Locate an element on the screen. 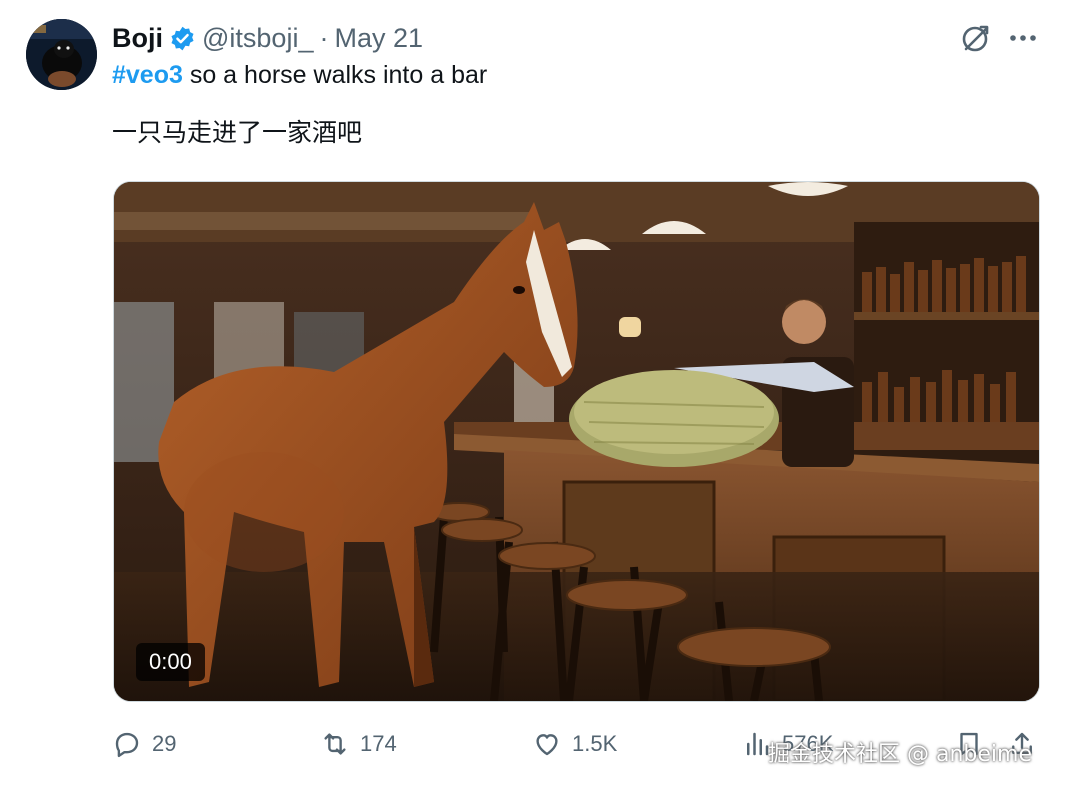 The image size is (1080, 786). tweet-date: May 21 is located at coordinates (378, 38).